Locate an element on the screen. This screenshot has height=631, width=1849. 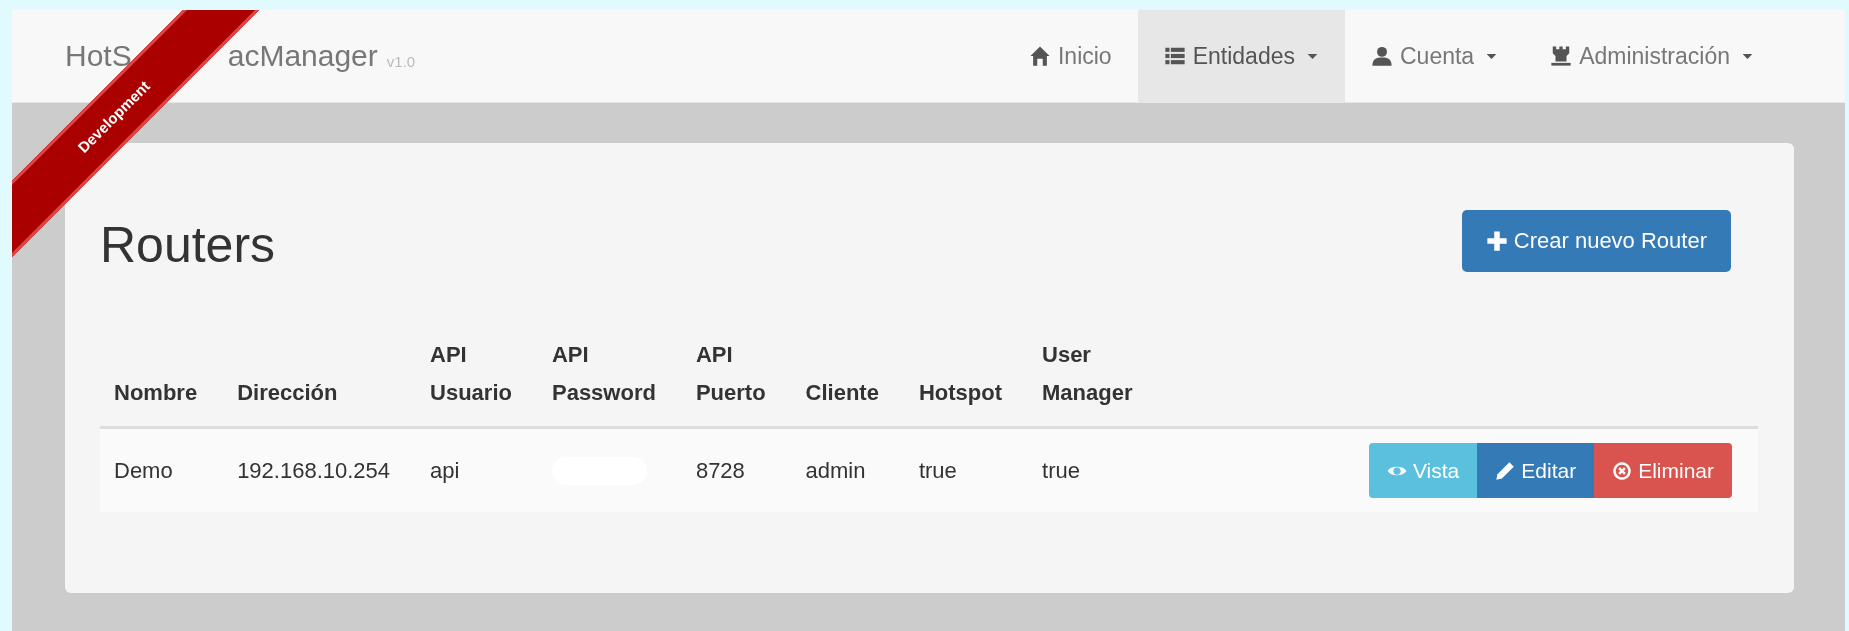
edit-button: Editar is located at coordinates (1536, 470).